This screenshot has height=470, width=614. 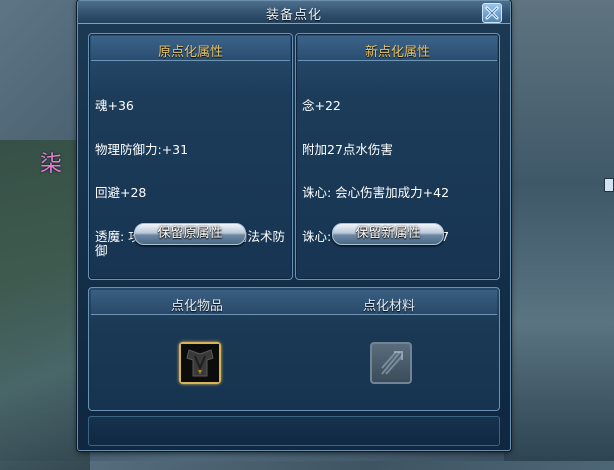 What do you see at coordinates (388, 234) in the screenshot?
I see `keep-new-button: 保留新属性` at bounding box center [388, 234].